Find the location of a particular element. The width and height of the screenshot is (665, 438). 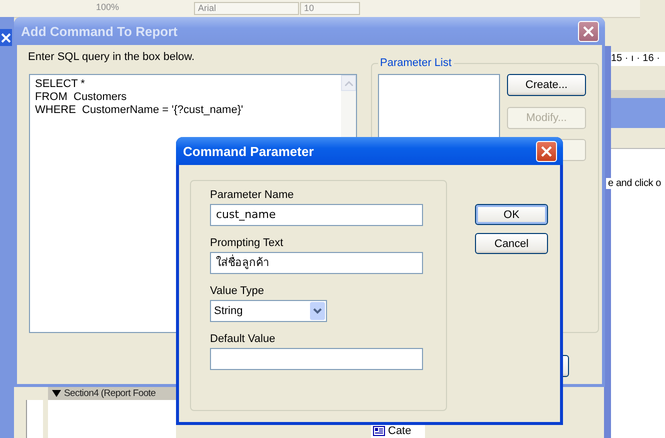

ruler: 15 · ı · 16 · is located at coordinates (638, 59).